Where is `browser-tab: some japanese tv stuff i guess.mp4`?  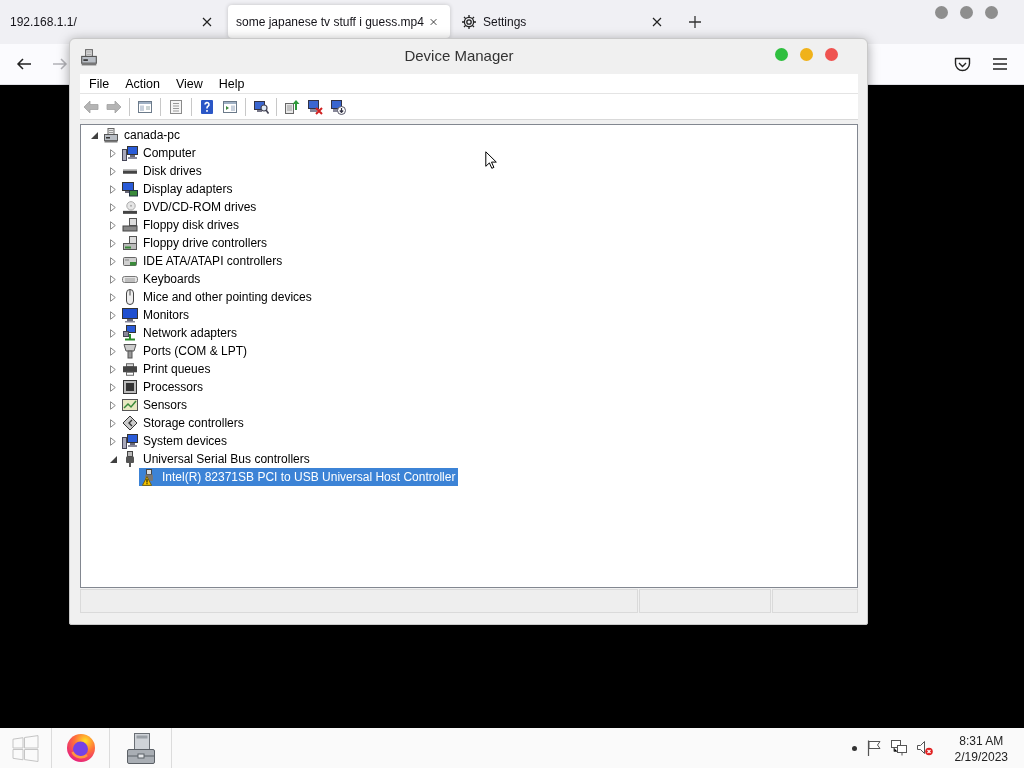
browser-tab: some japanese tv stuff i guess.mp4 is located at coordinates (339, 21).